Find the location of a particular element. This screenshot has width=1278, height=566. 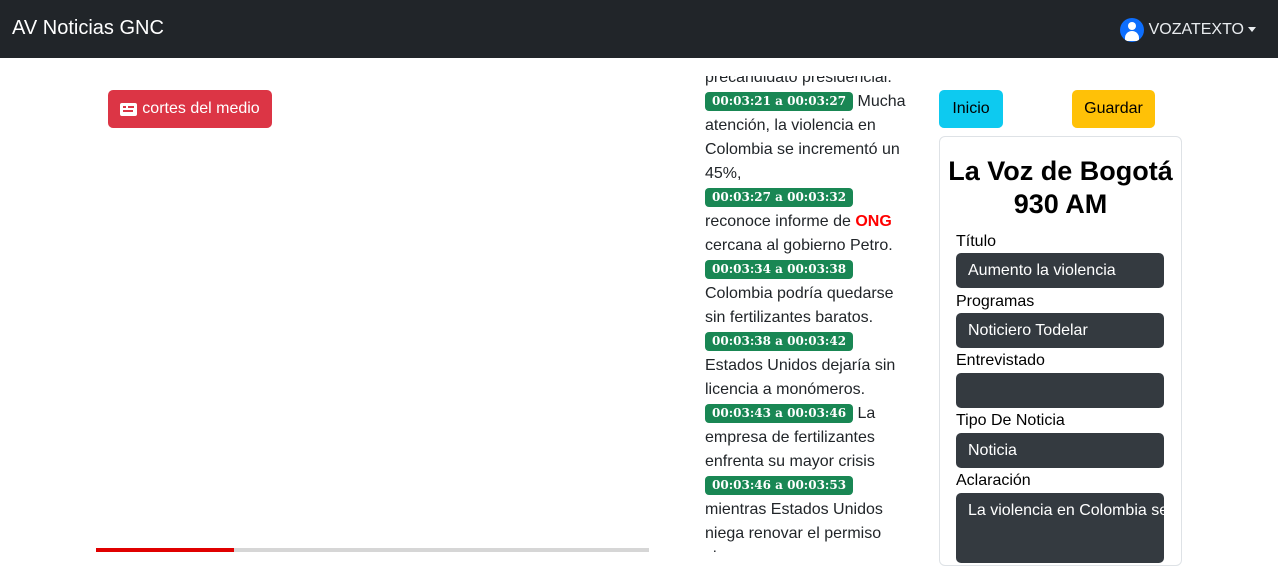

station-title: La Voz de Bogotá 930 AM is located at coordinates (1060, 187).